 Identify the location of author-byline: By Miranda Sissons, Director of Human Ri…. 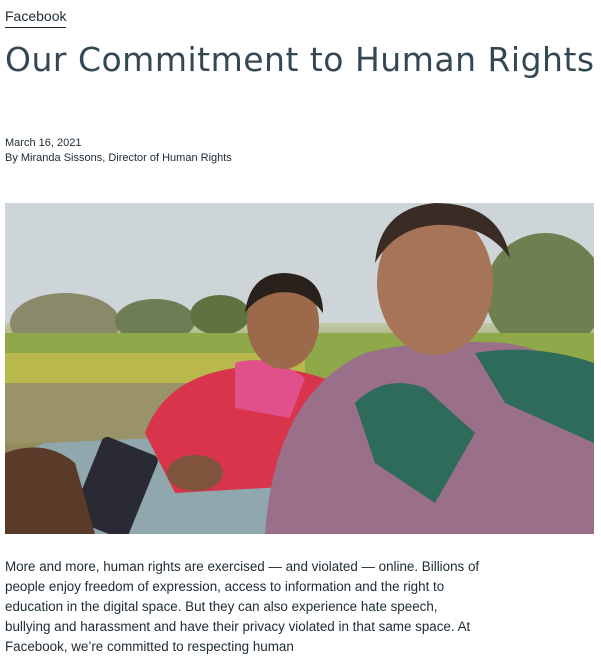
(118, 158).